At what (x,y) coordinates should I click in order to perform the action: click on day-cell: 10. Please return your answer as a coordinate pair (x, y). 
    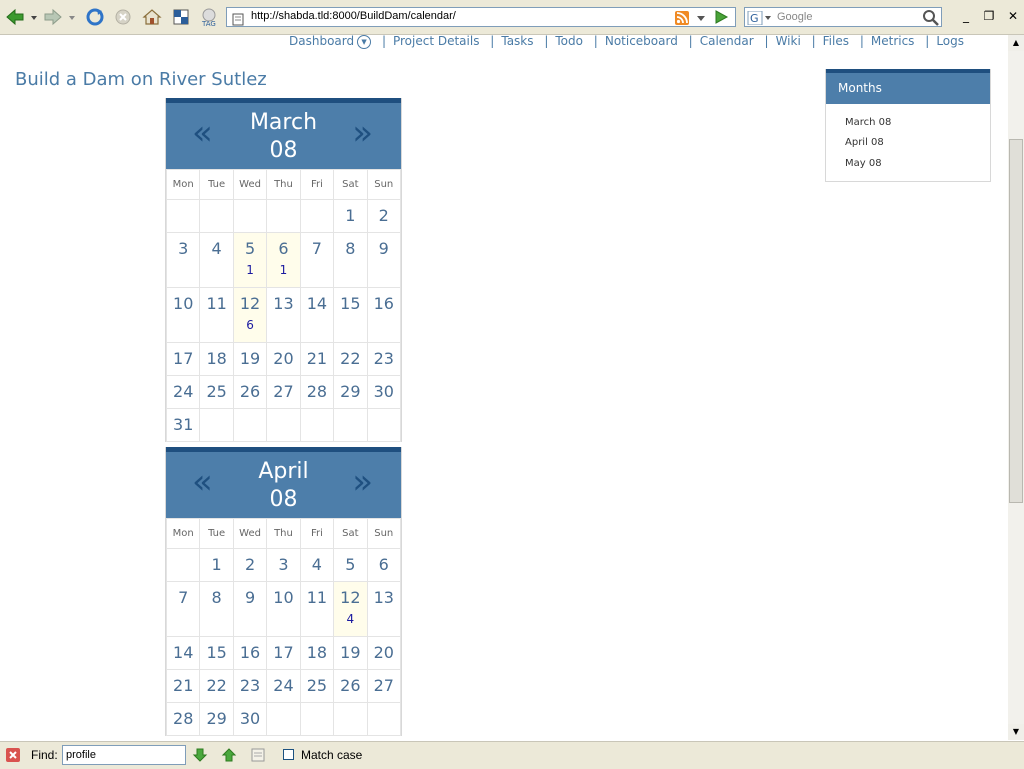
    Looking at the image, I should click on (183, 315).